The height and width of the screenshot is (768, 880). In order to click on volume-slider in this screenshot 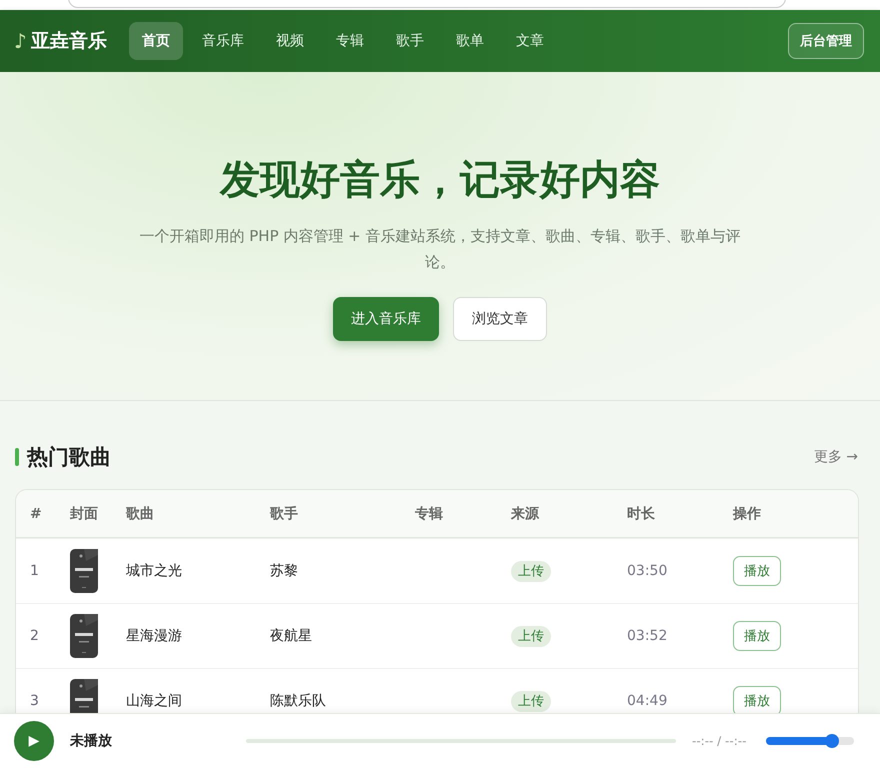, I will do `click(810, 741)`.